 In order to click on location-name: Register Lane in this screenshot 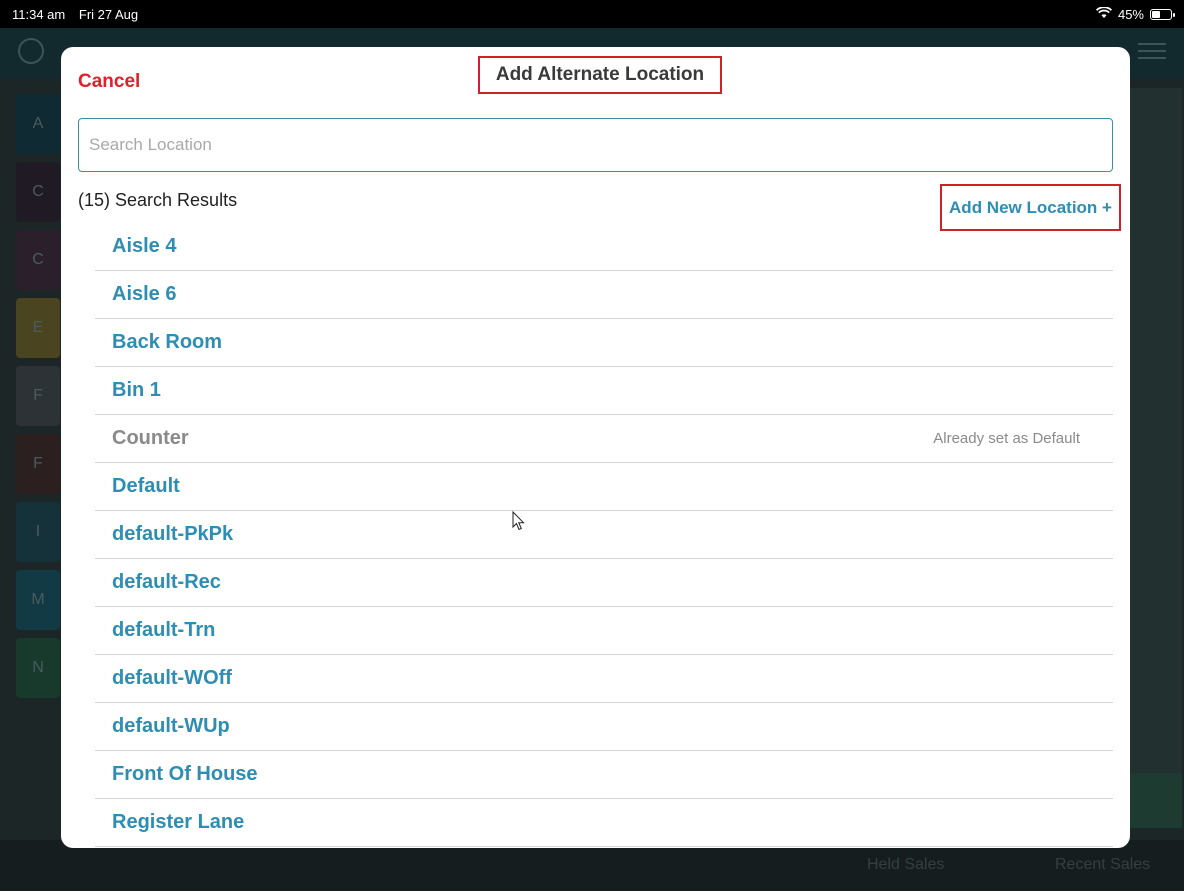, I will do `click(178, 822)`.